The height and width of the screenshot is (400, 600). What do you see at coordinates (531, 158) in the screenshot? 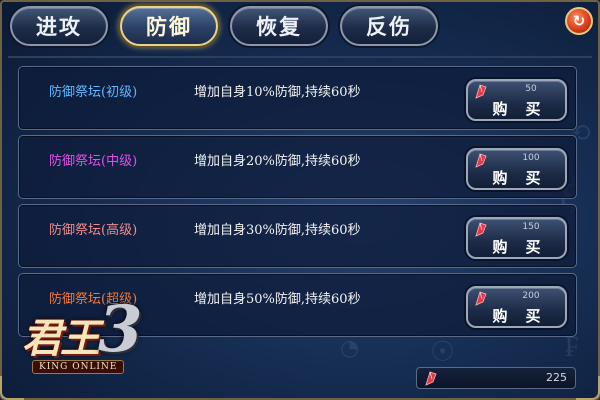
I see `price-label: 100` at bounding box center [531, 158].